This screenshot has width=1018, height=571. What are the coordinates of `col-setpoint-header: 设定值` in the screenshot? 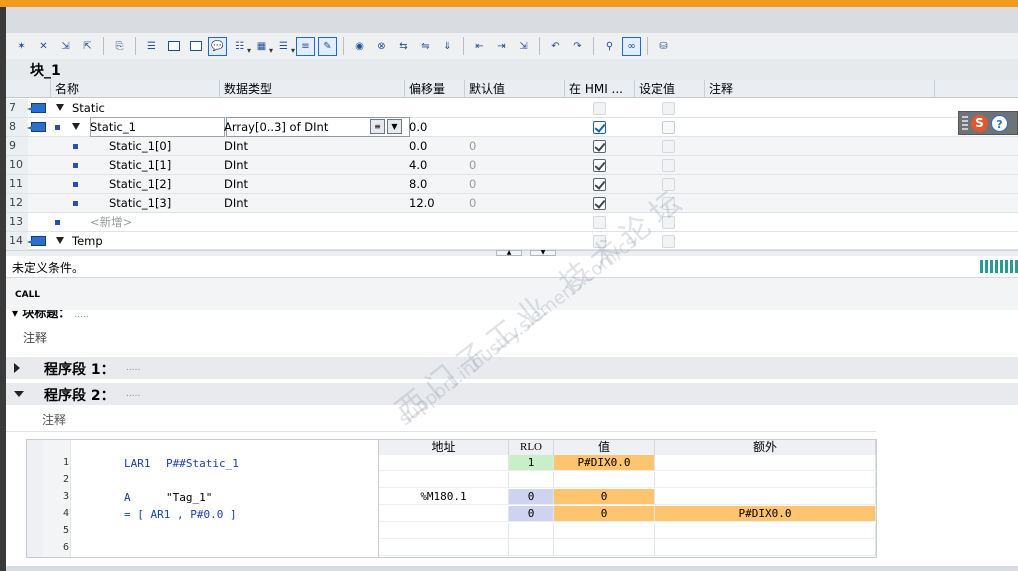 It's located at (669, 89).